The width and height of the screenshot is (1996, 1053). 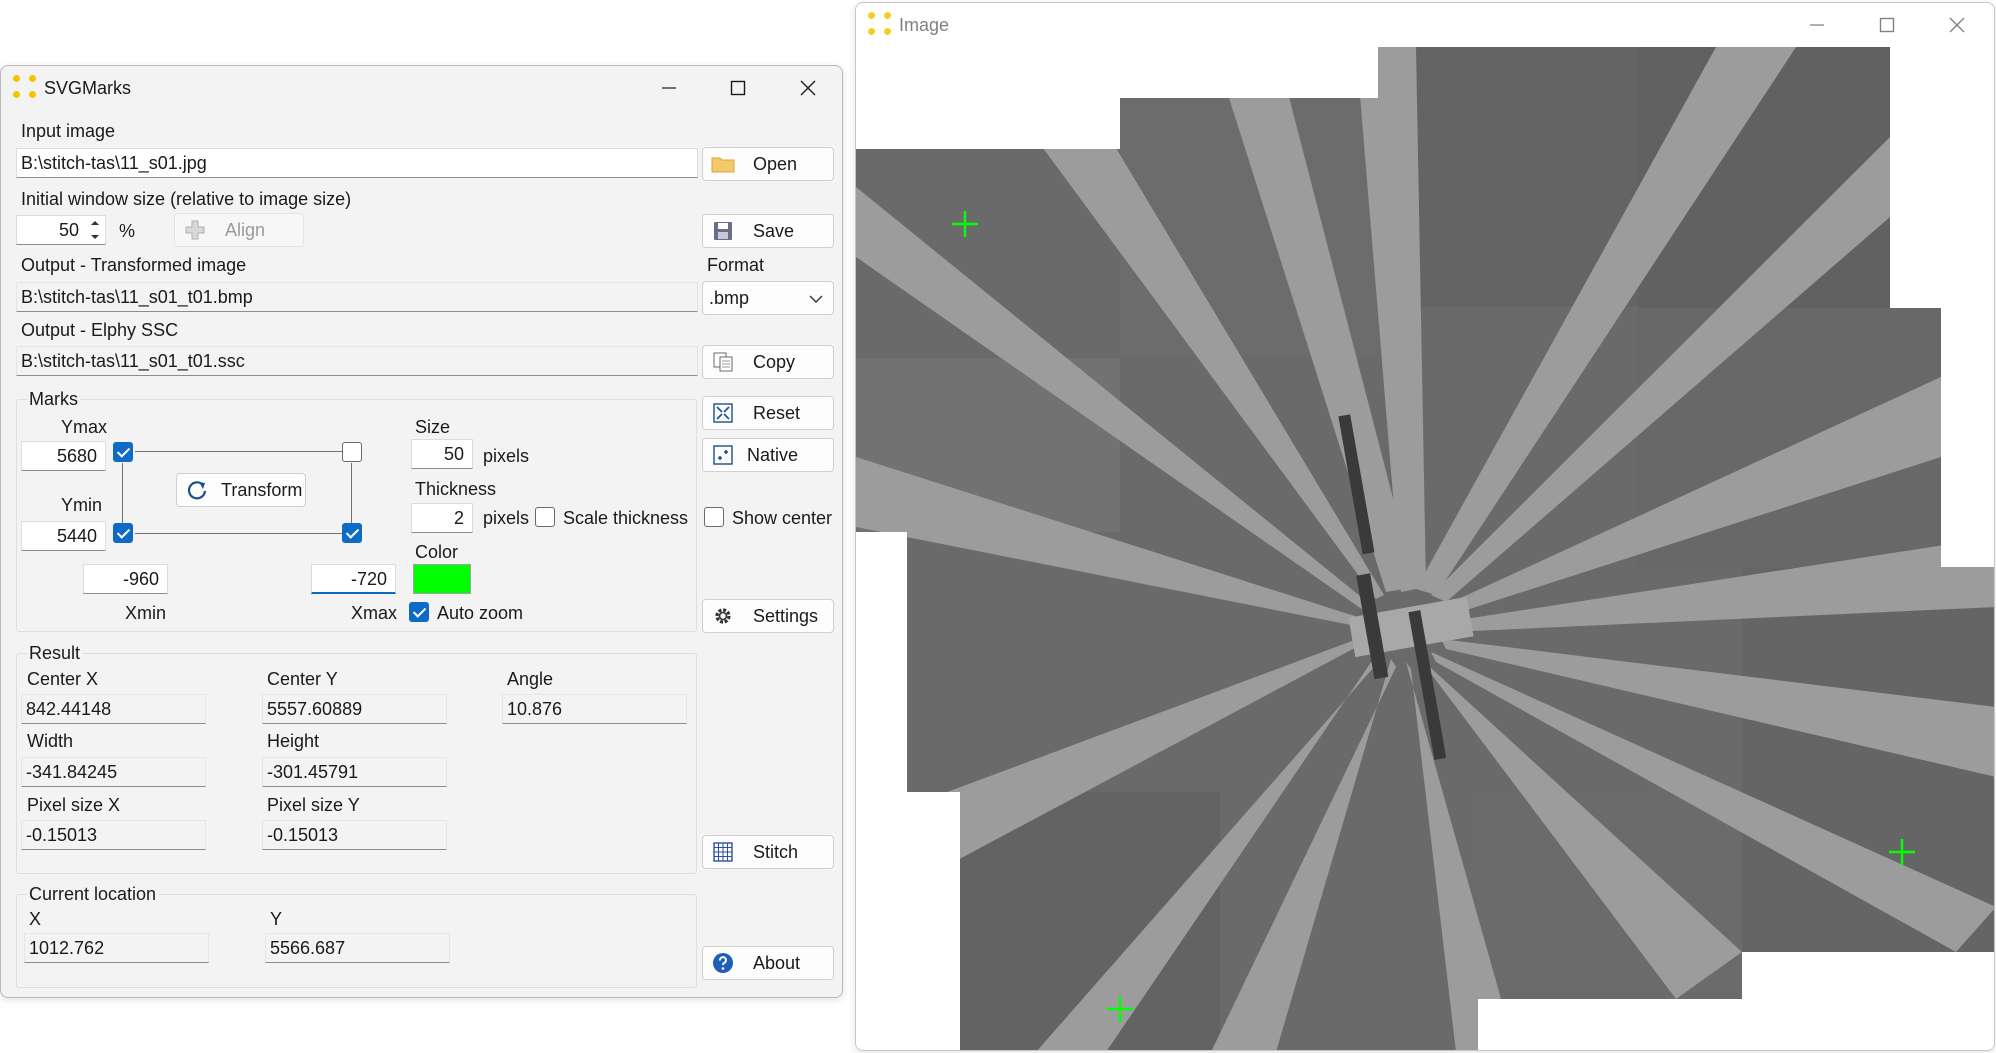 I want to click on folder-icon, so click(x=723, y=164).